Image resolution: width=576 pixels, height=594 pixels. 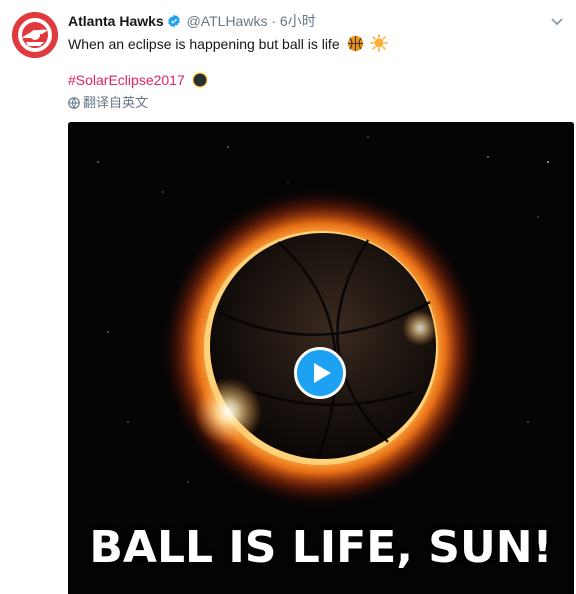 I want to click on video-caption: BALL IS LIFE, SUN!, so click(x=321, y=547).